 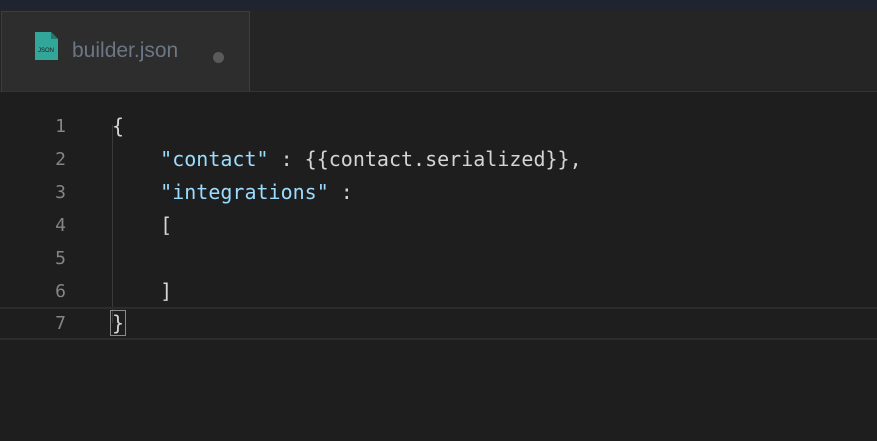 What do you see at coordinates (438, 225) in the screenshot?
I see `code-line-4: 4 [` at bounding box center [438, 225].